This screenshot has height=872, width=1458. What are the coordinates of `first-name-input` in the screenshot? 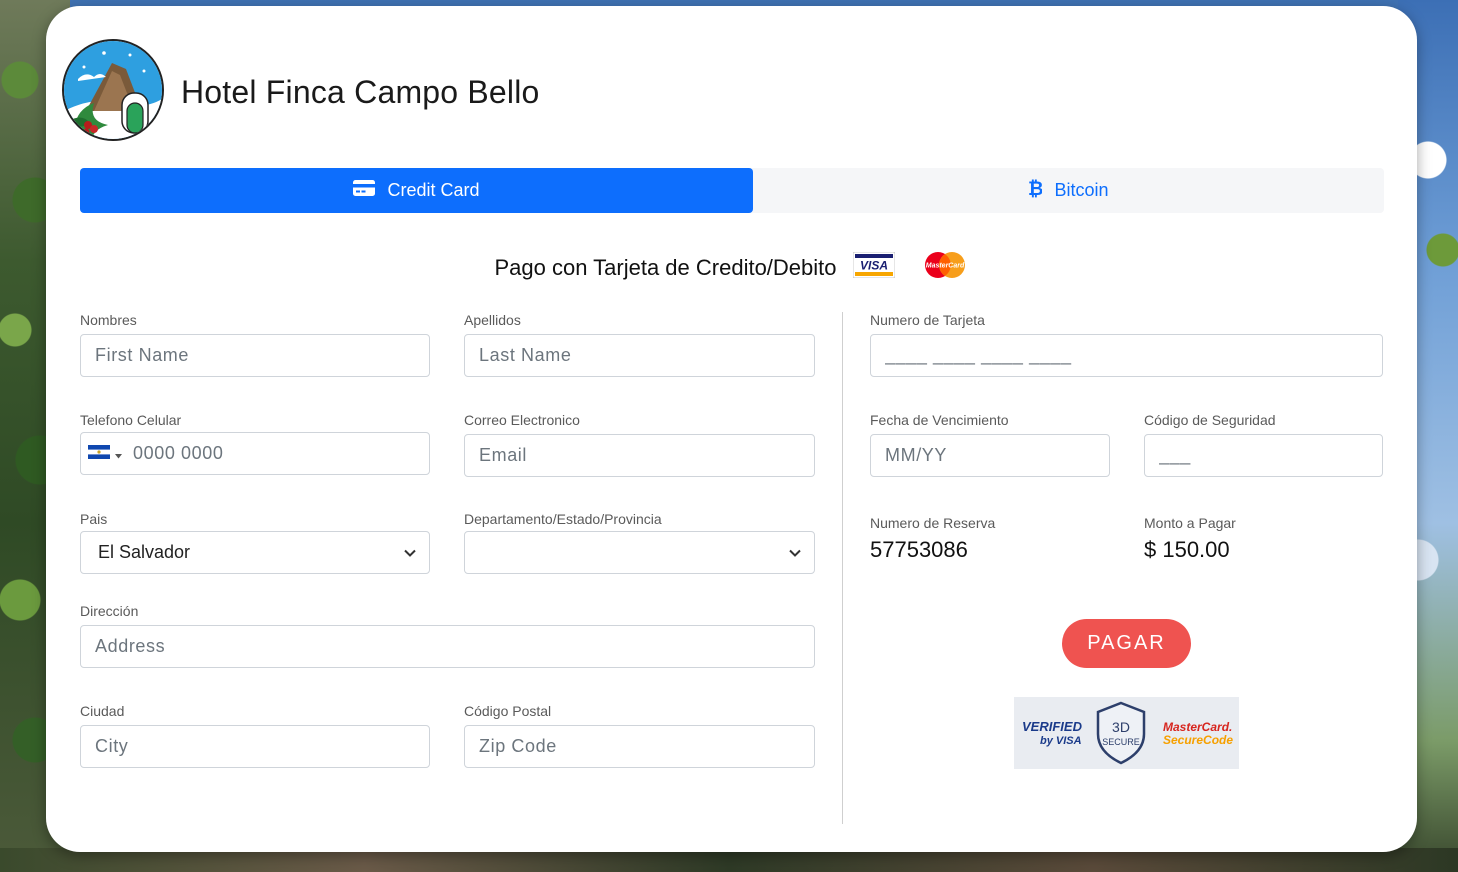 It's located at (255, 355).